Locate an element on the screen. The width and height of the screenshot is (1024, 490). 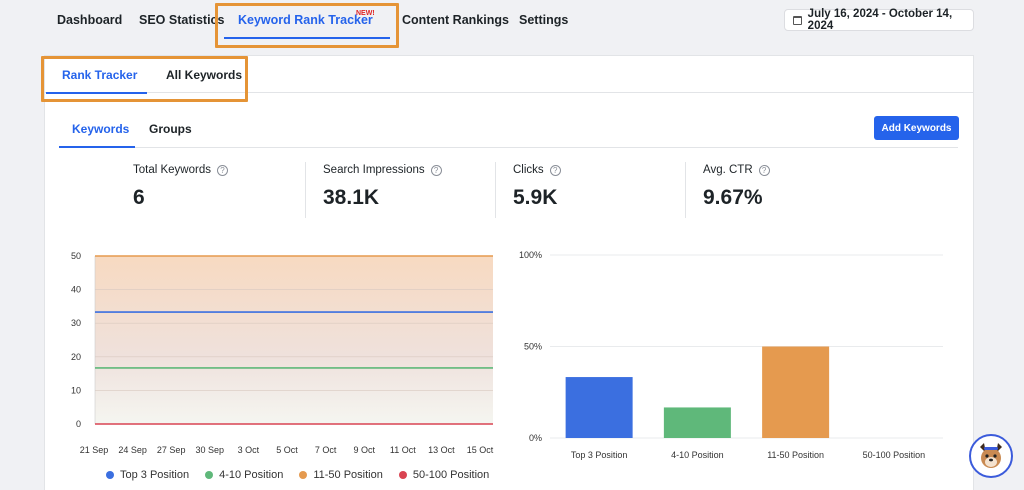
stat-value: 6 is located at coordinates (139, 197).